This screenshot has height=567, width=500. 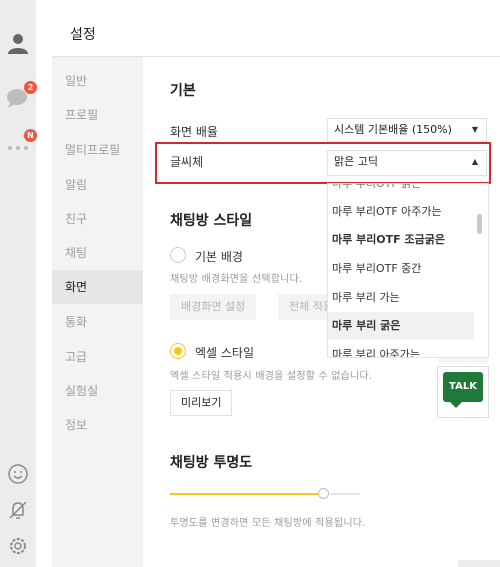 What do you see at coordinates (187, 162) in the screenshot?
I see `font-label: 글씨체` at bounding box center [187, 162].